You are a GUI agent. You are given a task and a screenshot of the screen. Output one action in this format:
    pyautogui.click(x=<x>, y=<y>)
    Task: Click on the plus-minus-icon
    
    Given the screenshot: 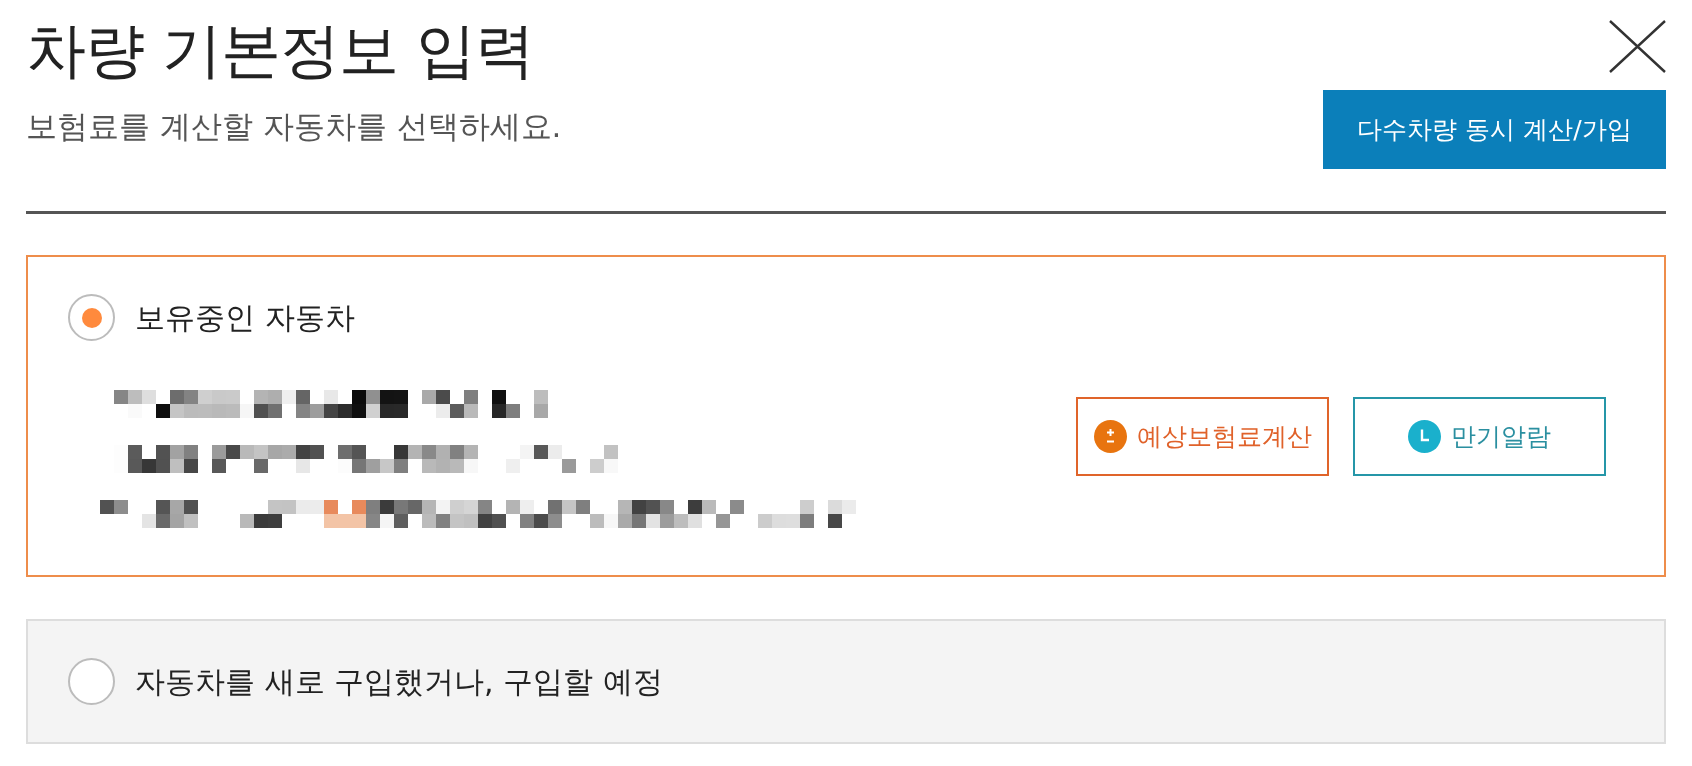 What is the action you would take?
    pyautogui.click(x=1110, y=436)
    